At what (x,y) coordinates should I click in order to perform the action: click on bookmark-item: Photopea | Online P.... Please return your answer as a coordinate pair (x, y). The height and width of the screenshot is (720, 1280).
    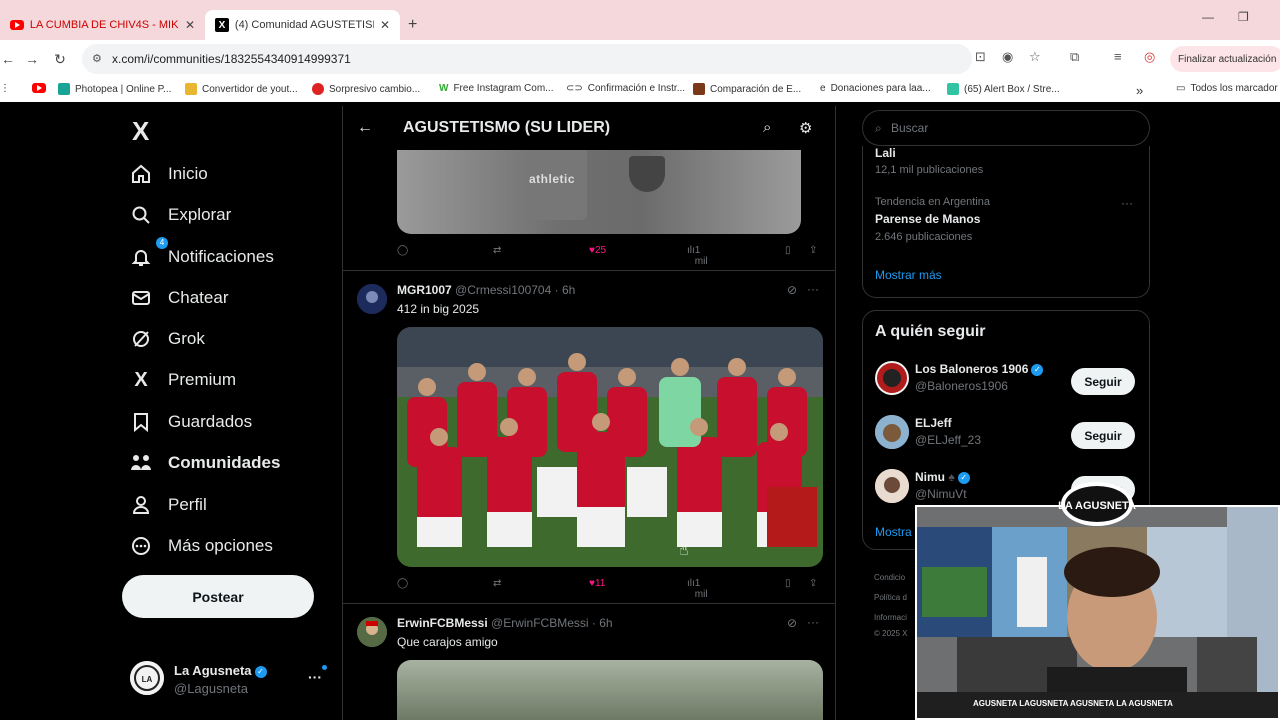
    Looking at the image, I should click on (114, 89).